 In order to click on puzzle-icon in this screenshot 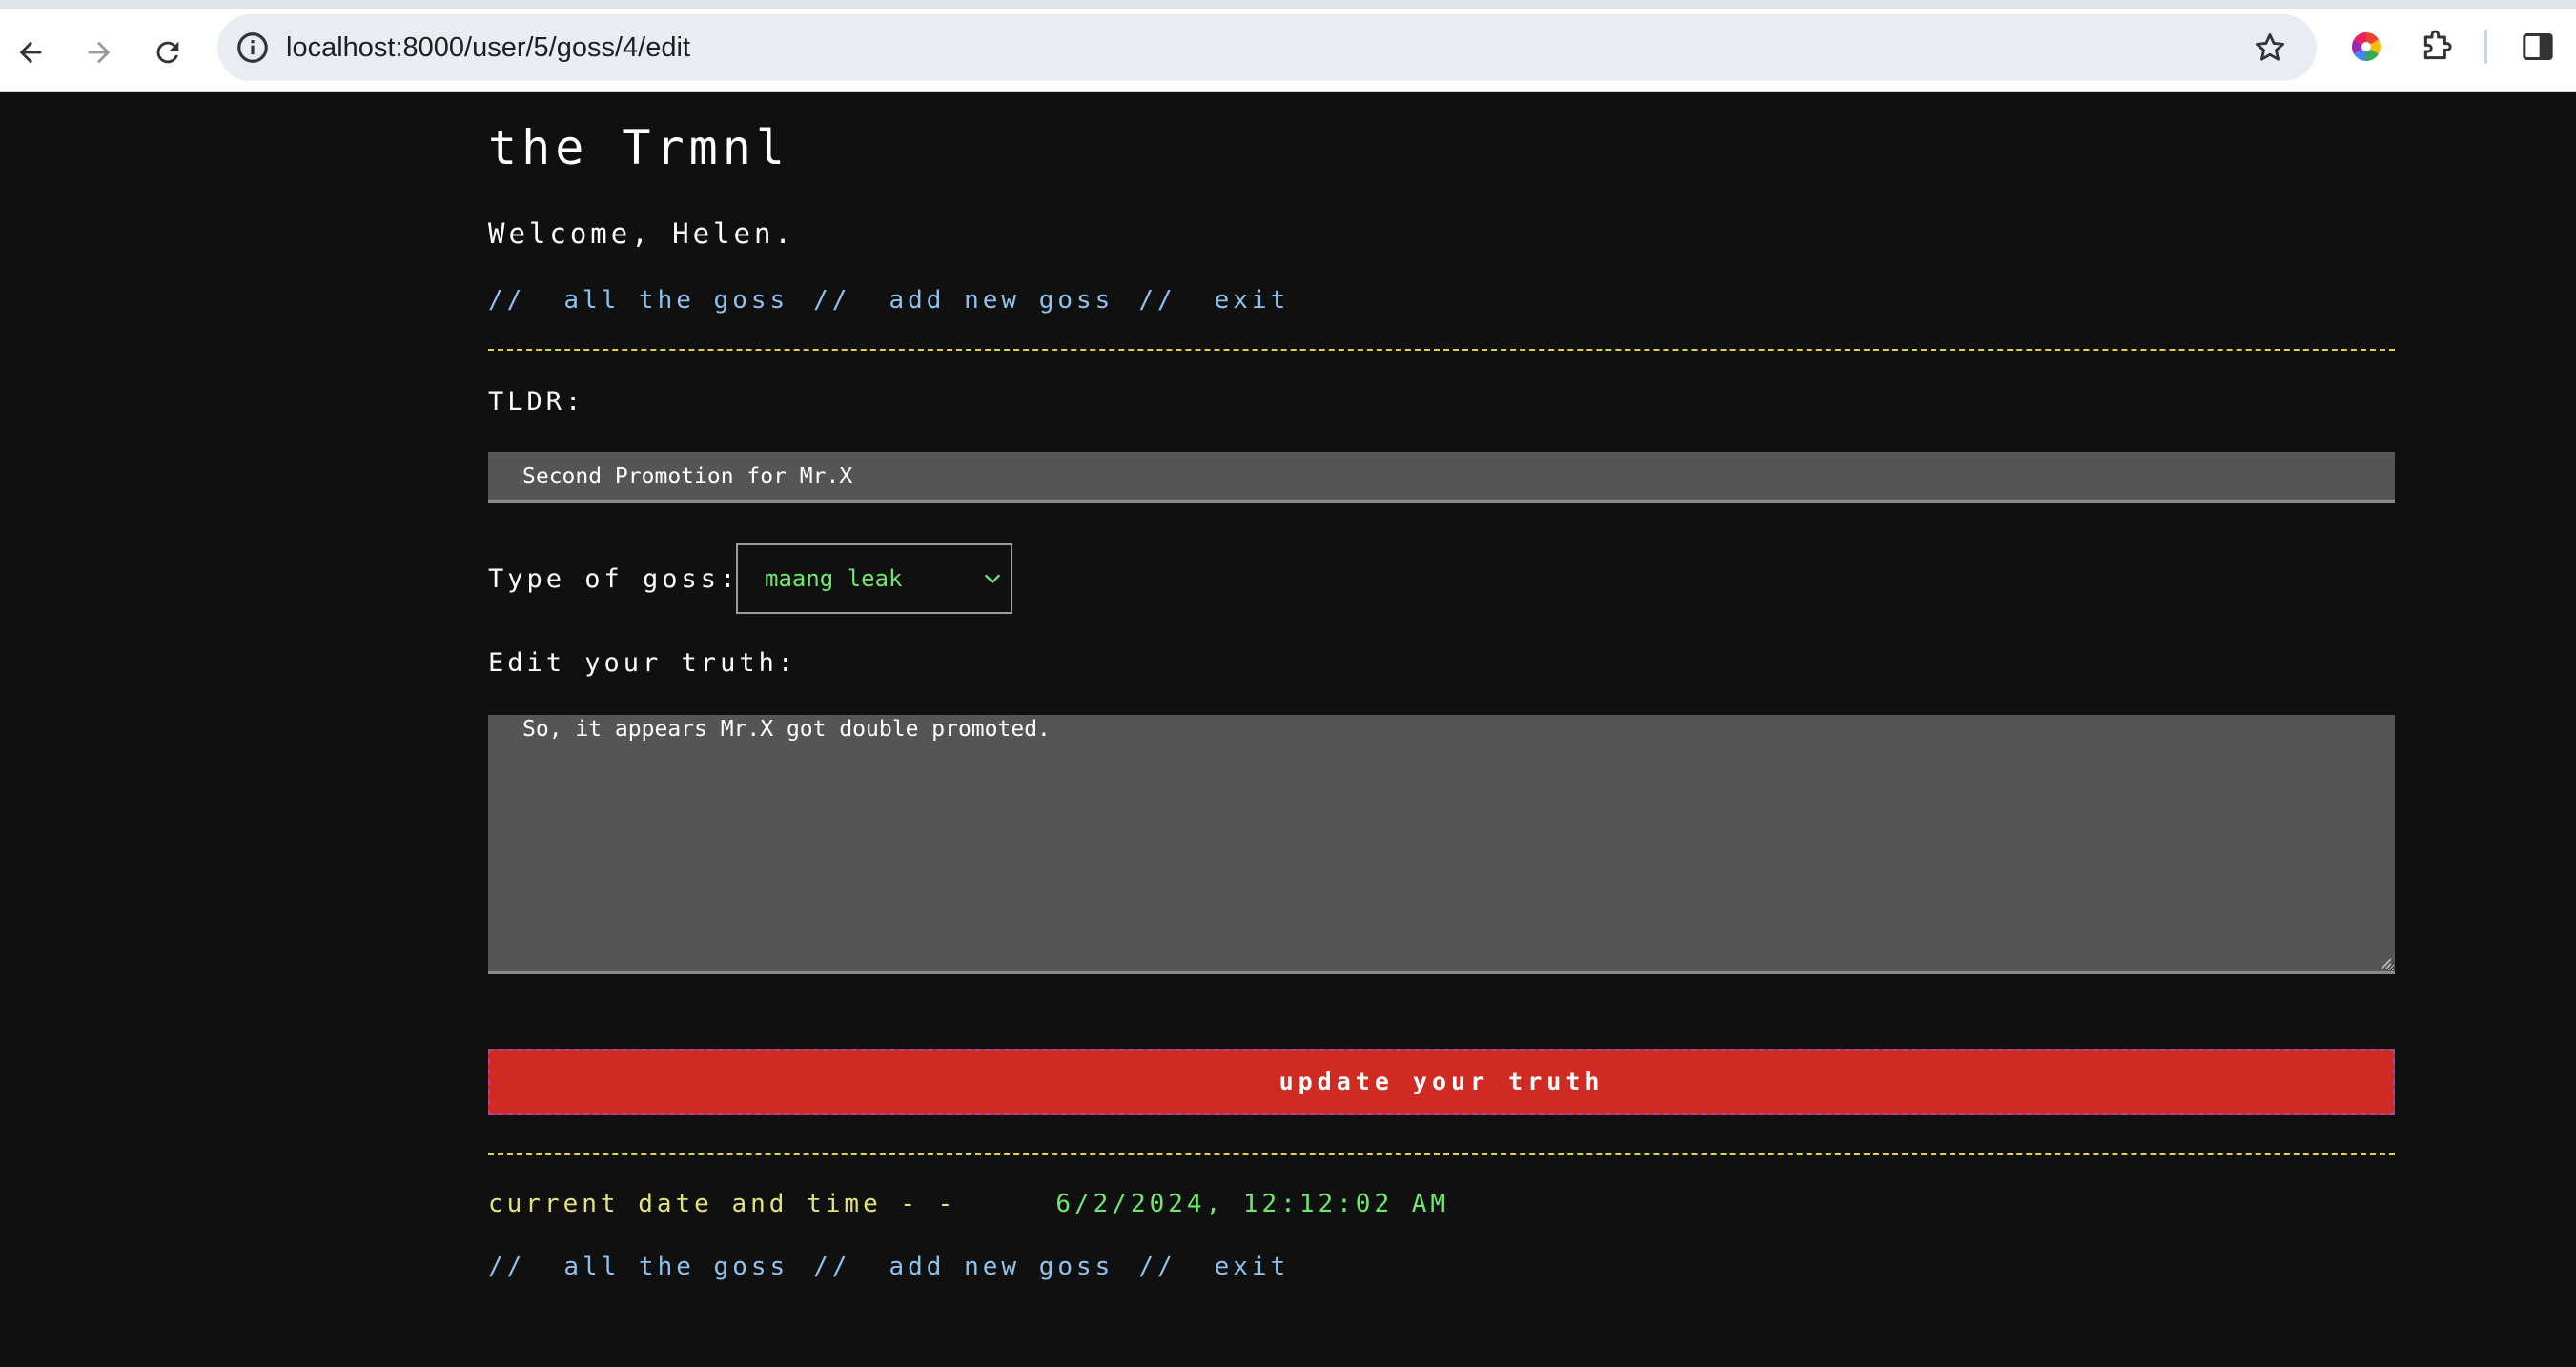, I will do `click(2437, 47)`.